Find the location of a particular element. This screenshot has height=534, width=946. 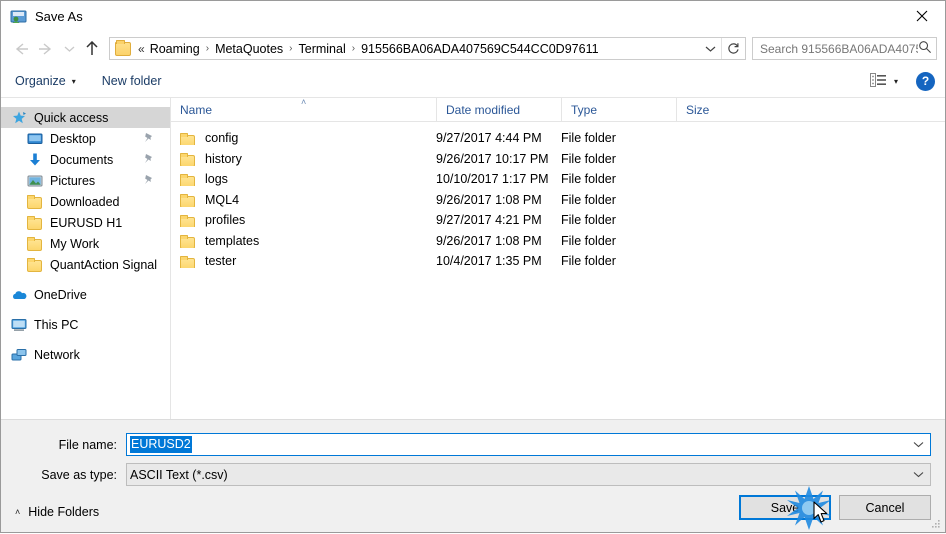

forward-arrow-icon is located at coordinates (46, 49).